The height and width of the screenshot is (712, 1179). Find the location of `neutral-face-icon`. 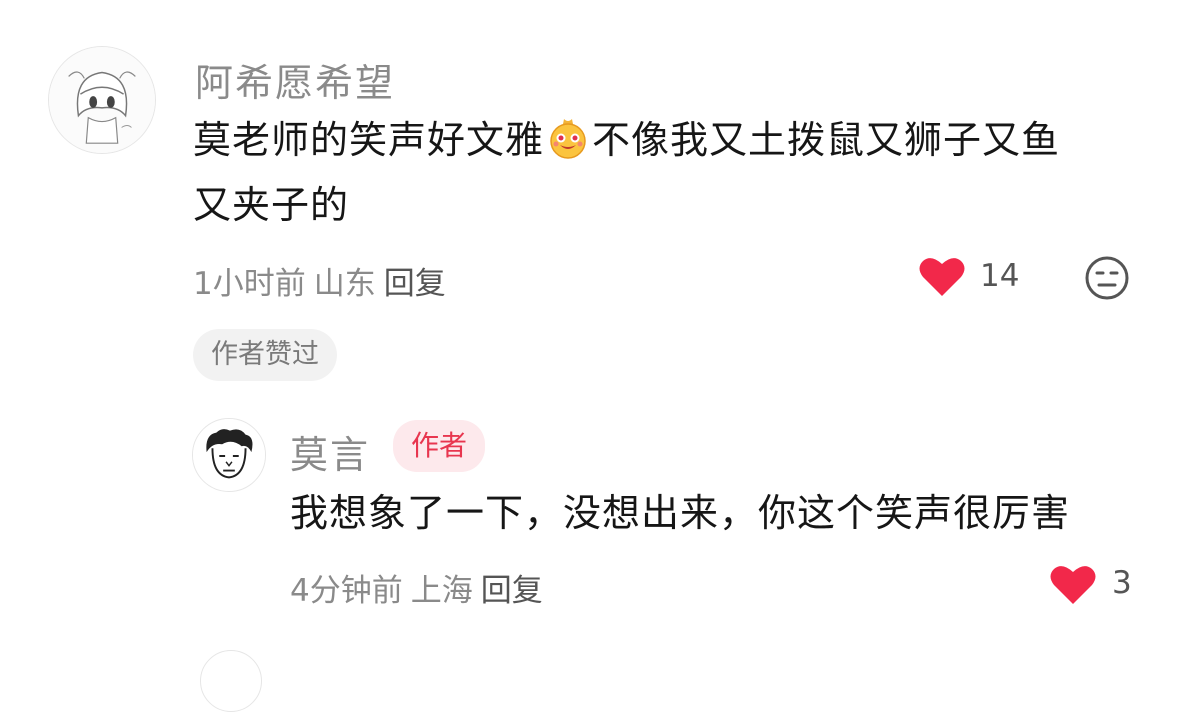

neutral-face-icon is located at coordinates (1107, 278).